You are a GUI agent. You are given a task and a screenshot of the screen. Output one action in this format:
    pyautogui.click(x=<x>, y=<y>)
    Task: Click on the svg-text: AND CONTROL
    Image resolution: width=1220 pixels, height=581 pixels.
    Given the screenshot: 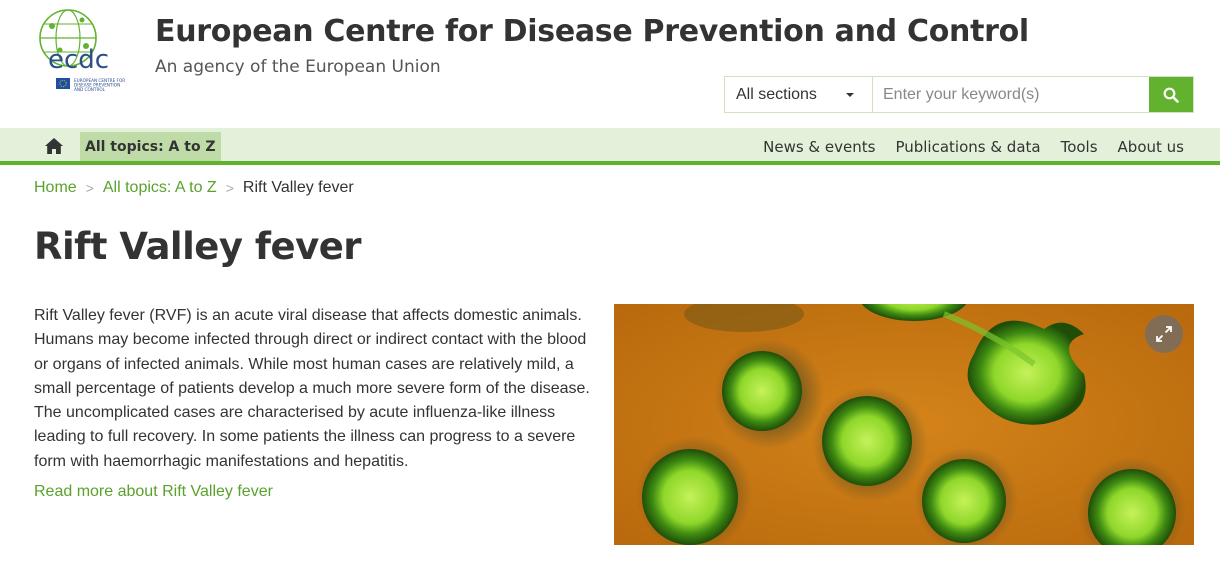 What is the action you would take?
    pyautogui.click(x=90, y=89)
    